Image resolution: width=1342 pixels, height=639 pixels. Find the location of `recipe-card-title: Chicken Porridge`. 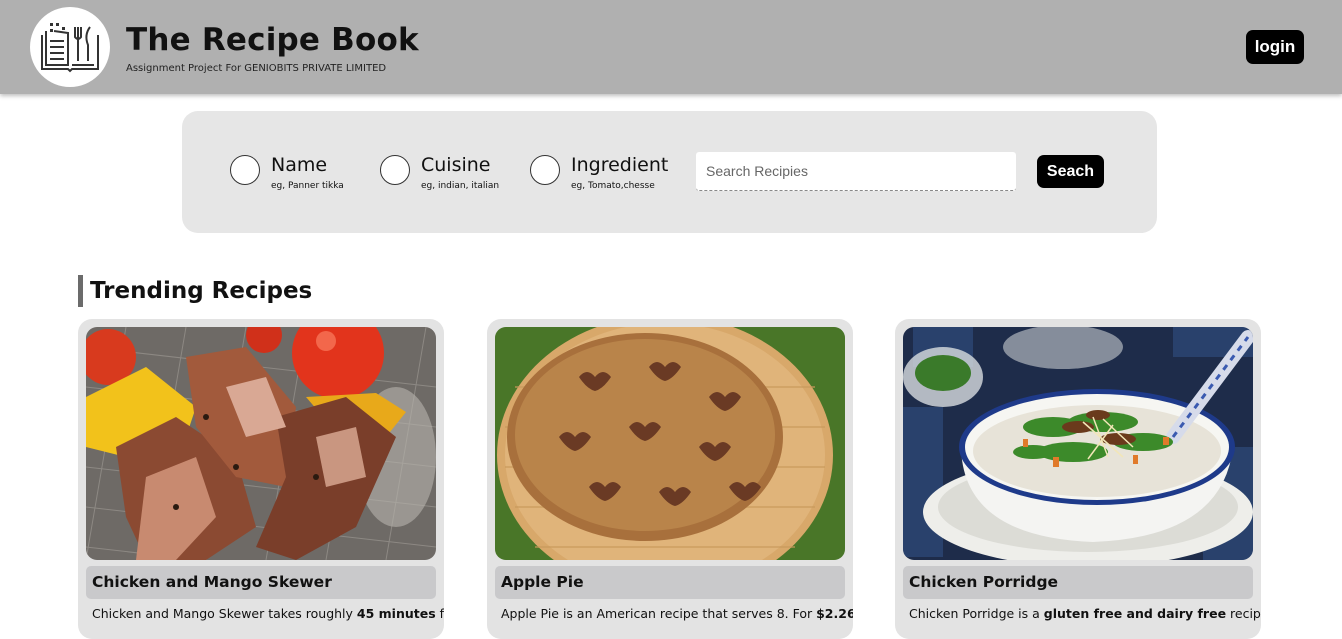

recipe-card-title: Chicken Porridge is located at coordinates (1078, 582).